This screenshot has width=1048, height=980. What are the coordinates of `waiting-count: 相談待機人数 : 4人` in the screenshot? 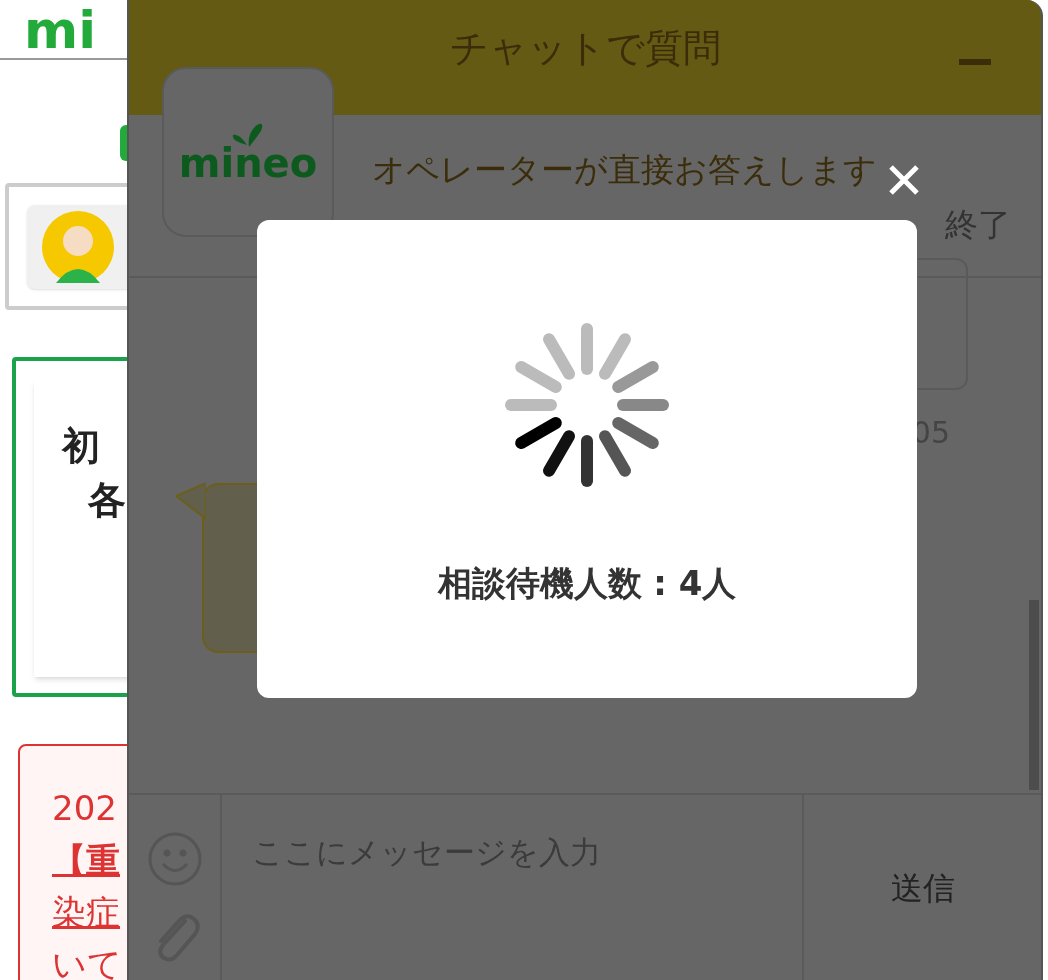 It's located at (587, 583).